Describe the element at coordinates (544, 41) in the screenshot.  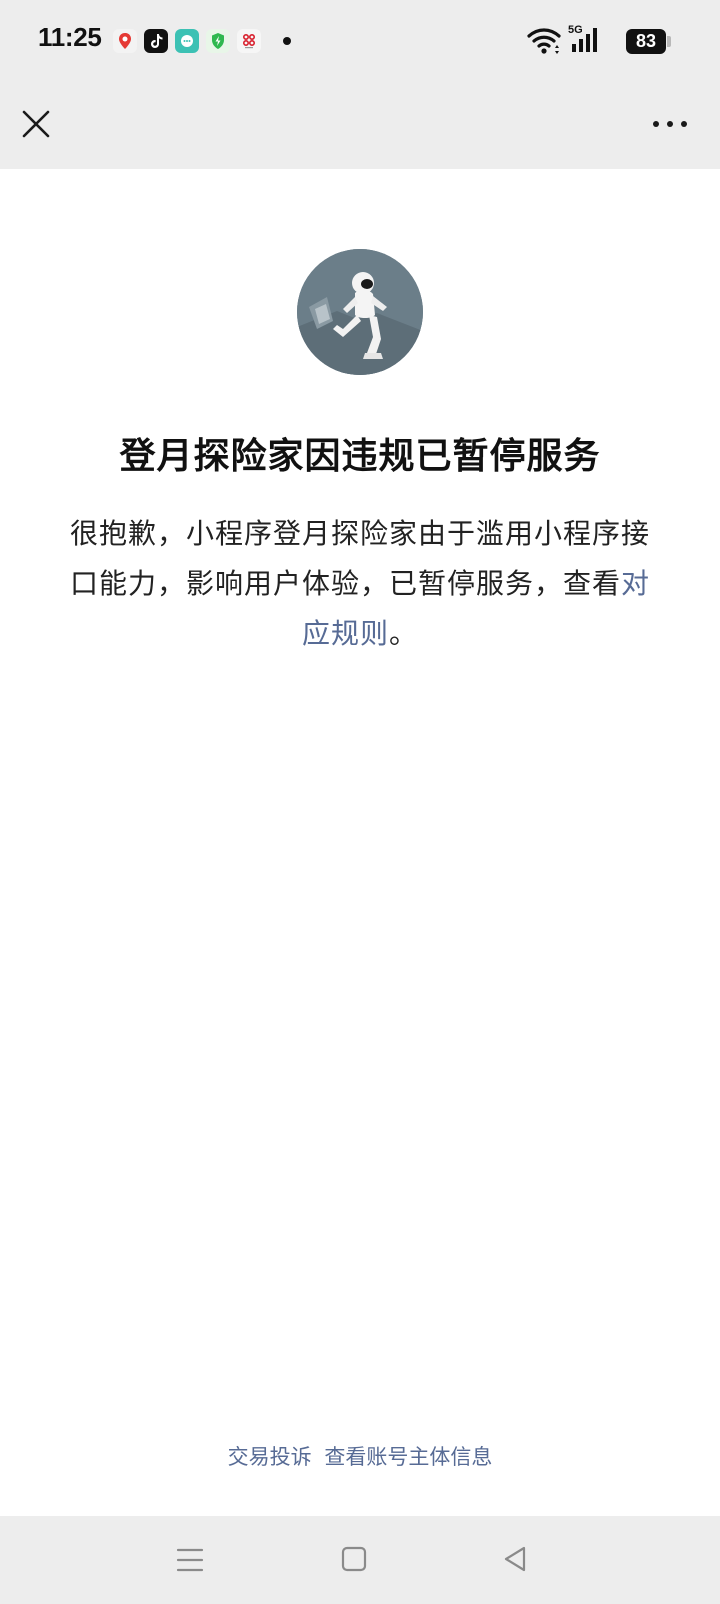
I see `wifi-icon` at that location.